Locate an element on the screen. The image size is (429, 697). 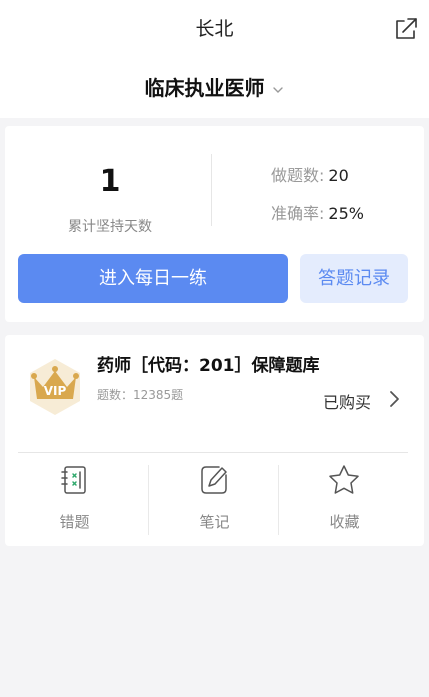
exam-name: 临床执业医师 is located at coordinates (204, 88).